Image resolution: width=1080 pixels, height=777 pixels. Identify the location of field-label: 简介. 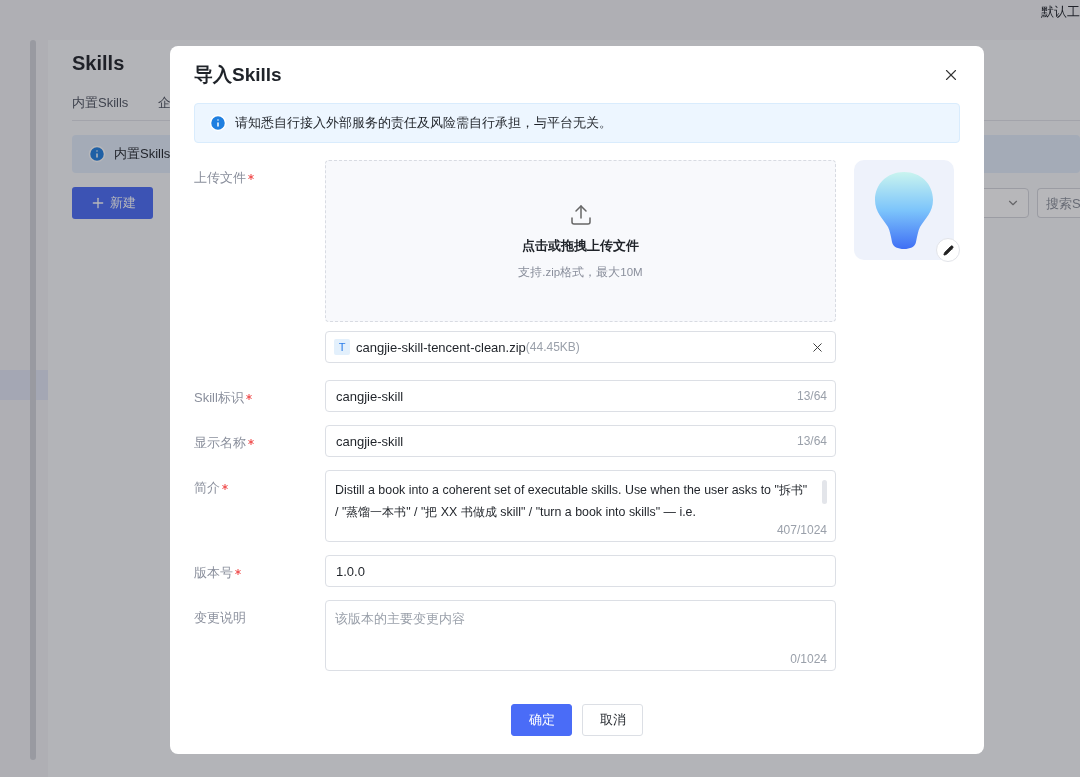
(259, 483).